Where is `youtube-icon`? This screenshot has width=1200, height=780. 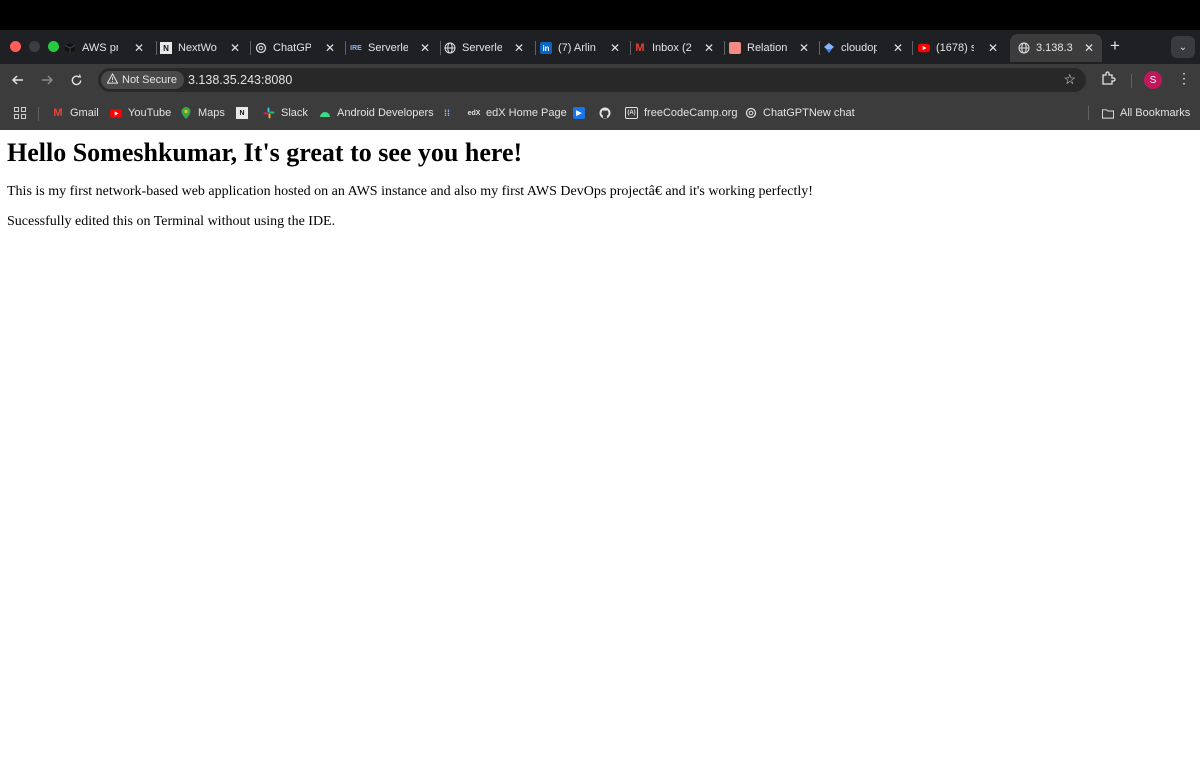
youtube-icon is located at coordinates (924, 48).